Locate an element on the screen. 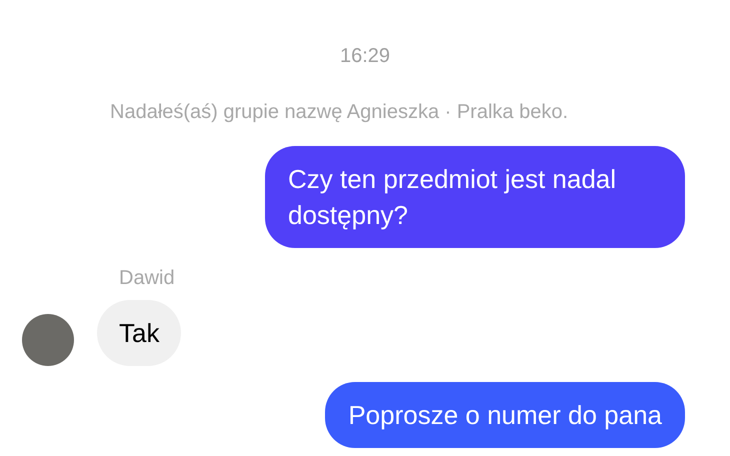 The image size is (730, 456). message-bubble: Czy ten przedmiot jest nadal dostępny? is located at coordinates (475, 197).